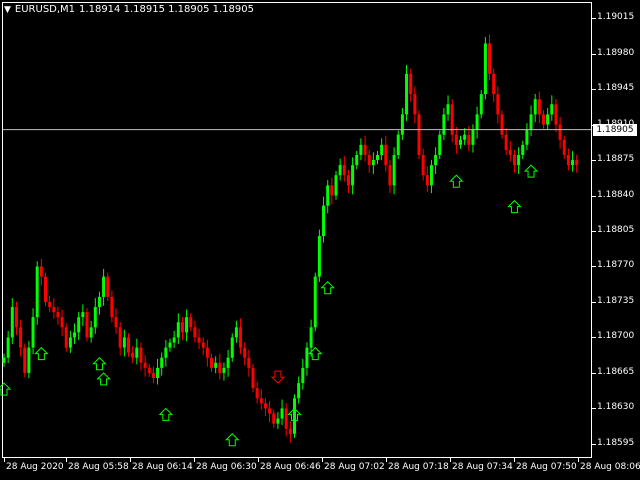 The width and height of the screenshot is (640, 480). What do you see at coordinates (35, 467) in the screenshot?
I see `time-tick-label: 28 Aug 2020` at bounding box center [35, 467].